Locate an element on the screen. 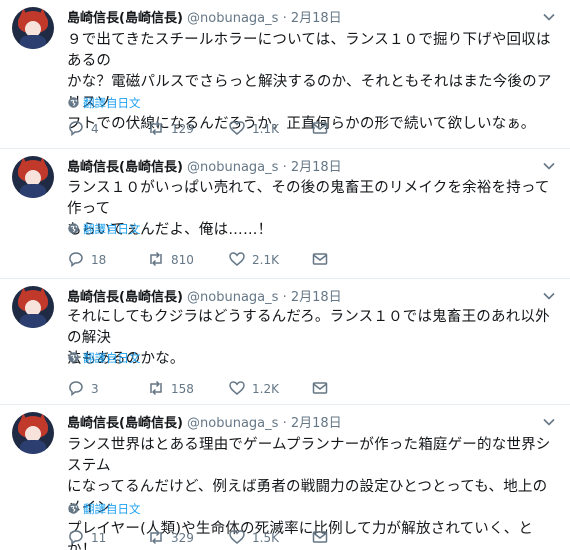 This screenshot has height=550, width=570. like-count: 1.1K is located at coordinates (265, 129).